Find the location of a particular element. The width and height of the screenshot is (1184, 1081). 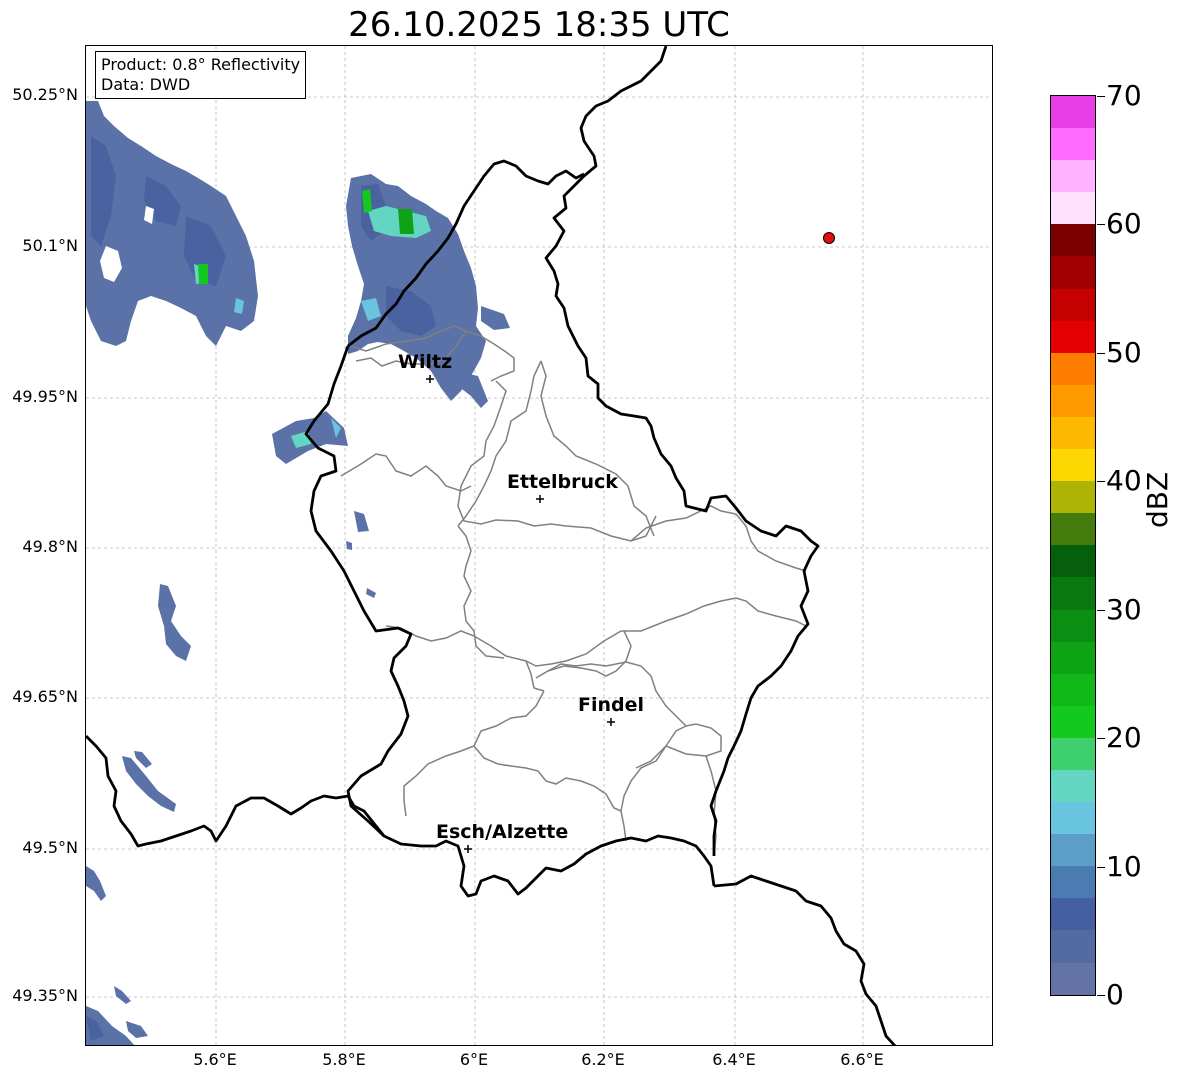

lat-label-49-5: 49.5°N is located at coordinates (50, 847).